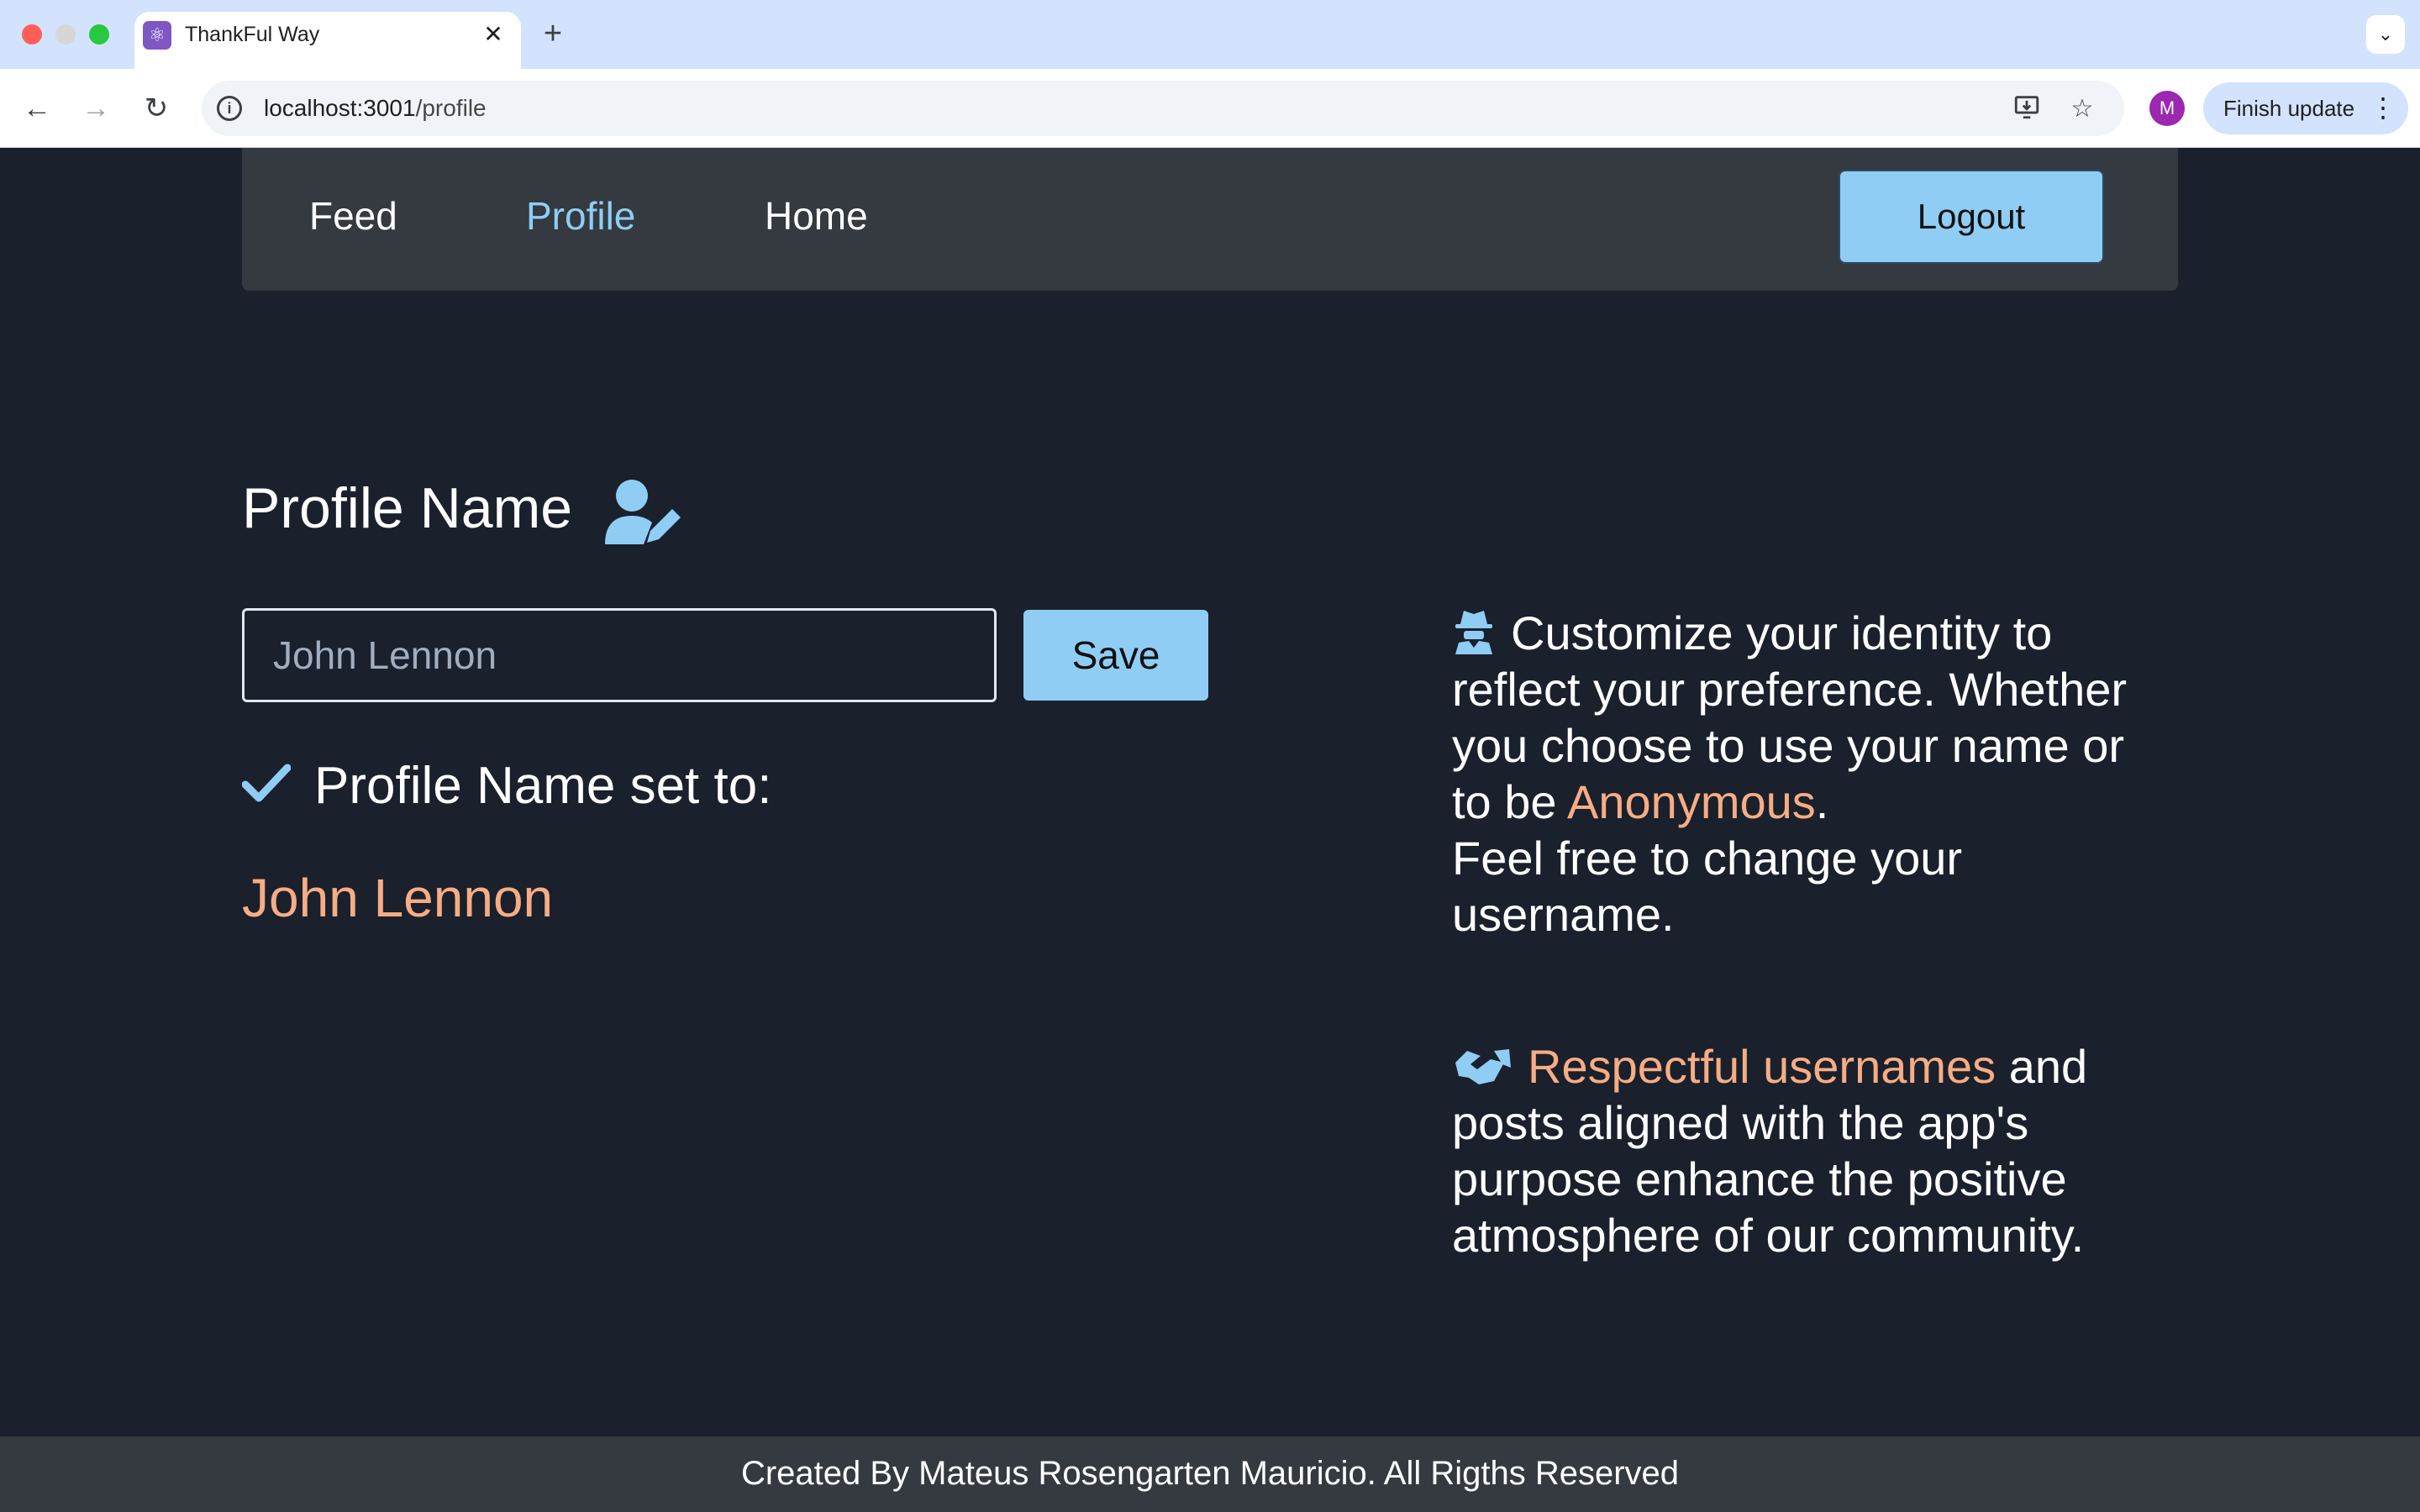  What do you see at coordinates (581, 216) in the screenshot?
I see `nav-link-profile: Profile` at bounding box center [581, 216].